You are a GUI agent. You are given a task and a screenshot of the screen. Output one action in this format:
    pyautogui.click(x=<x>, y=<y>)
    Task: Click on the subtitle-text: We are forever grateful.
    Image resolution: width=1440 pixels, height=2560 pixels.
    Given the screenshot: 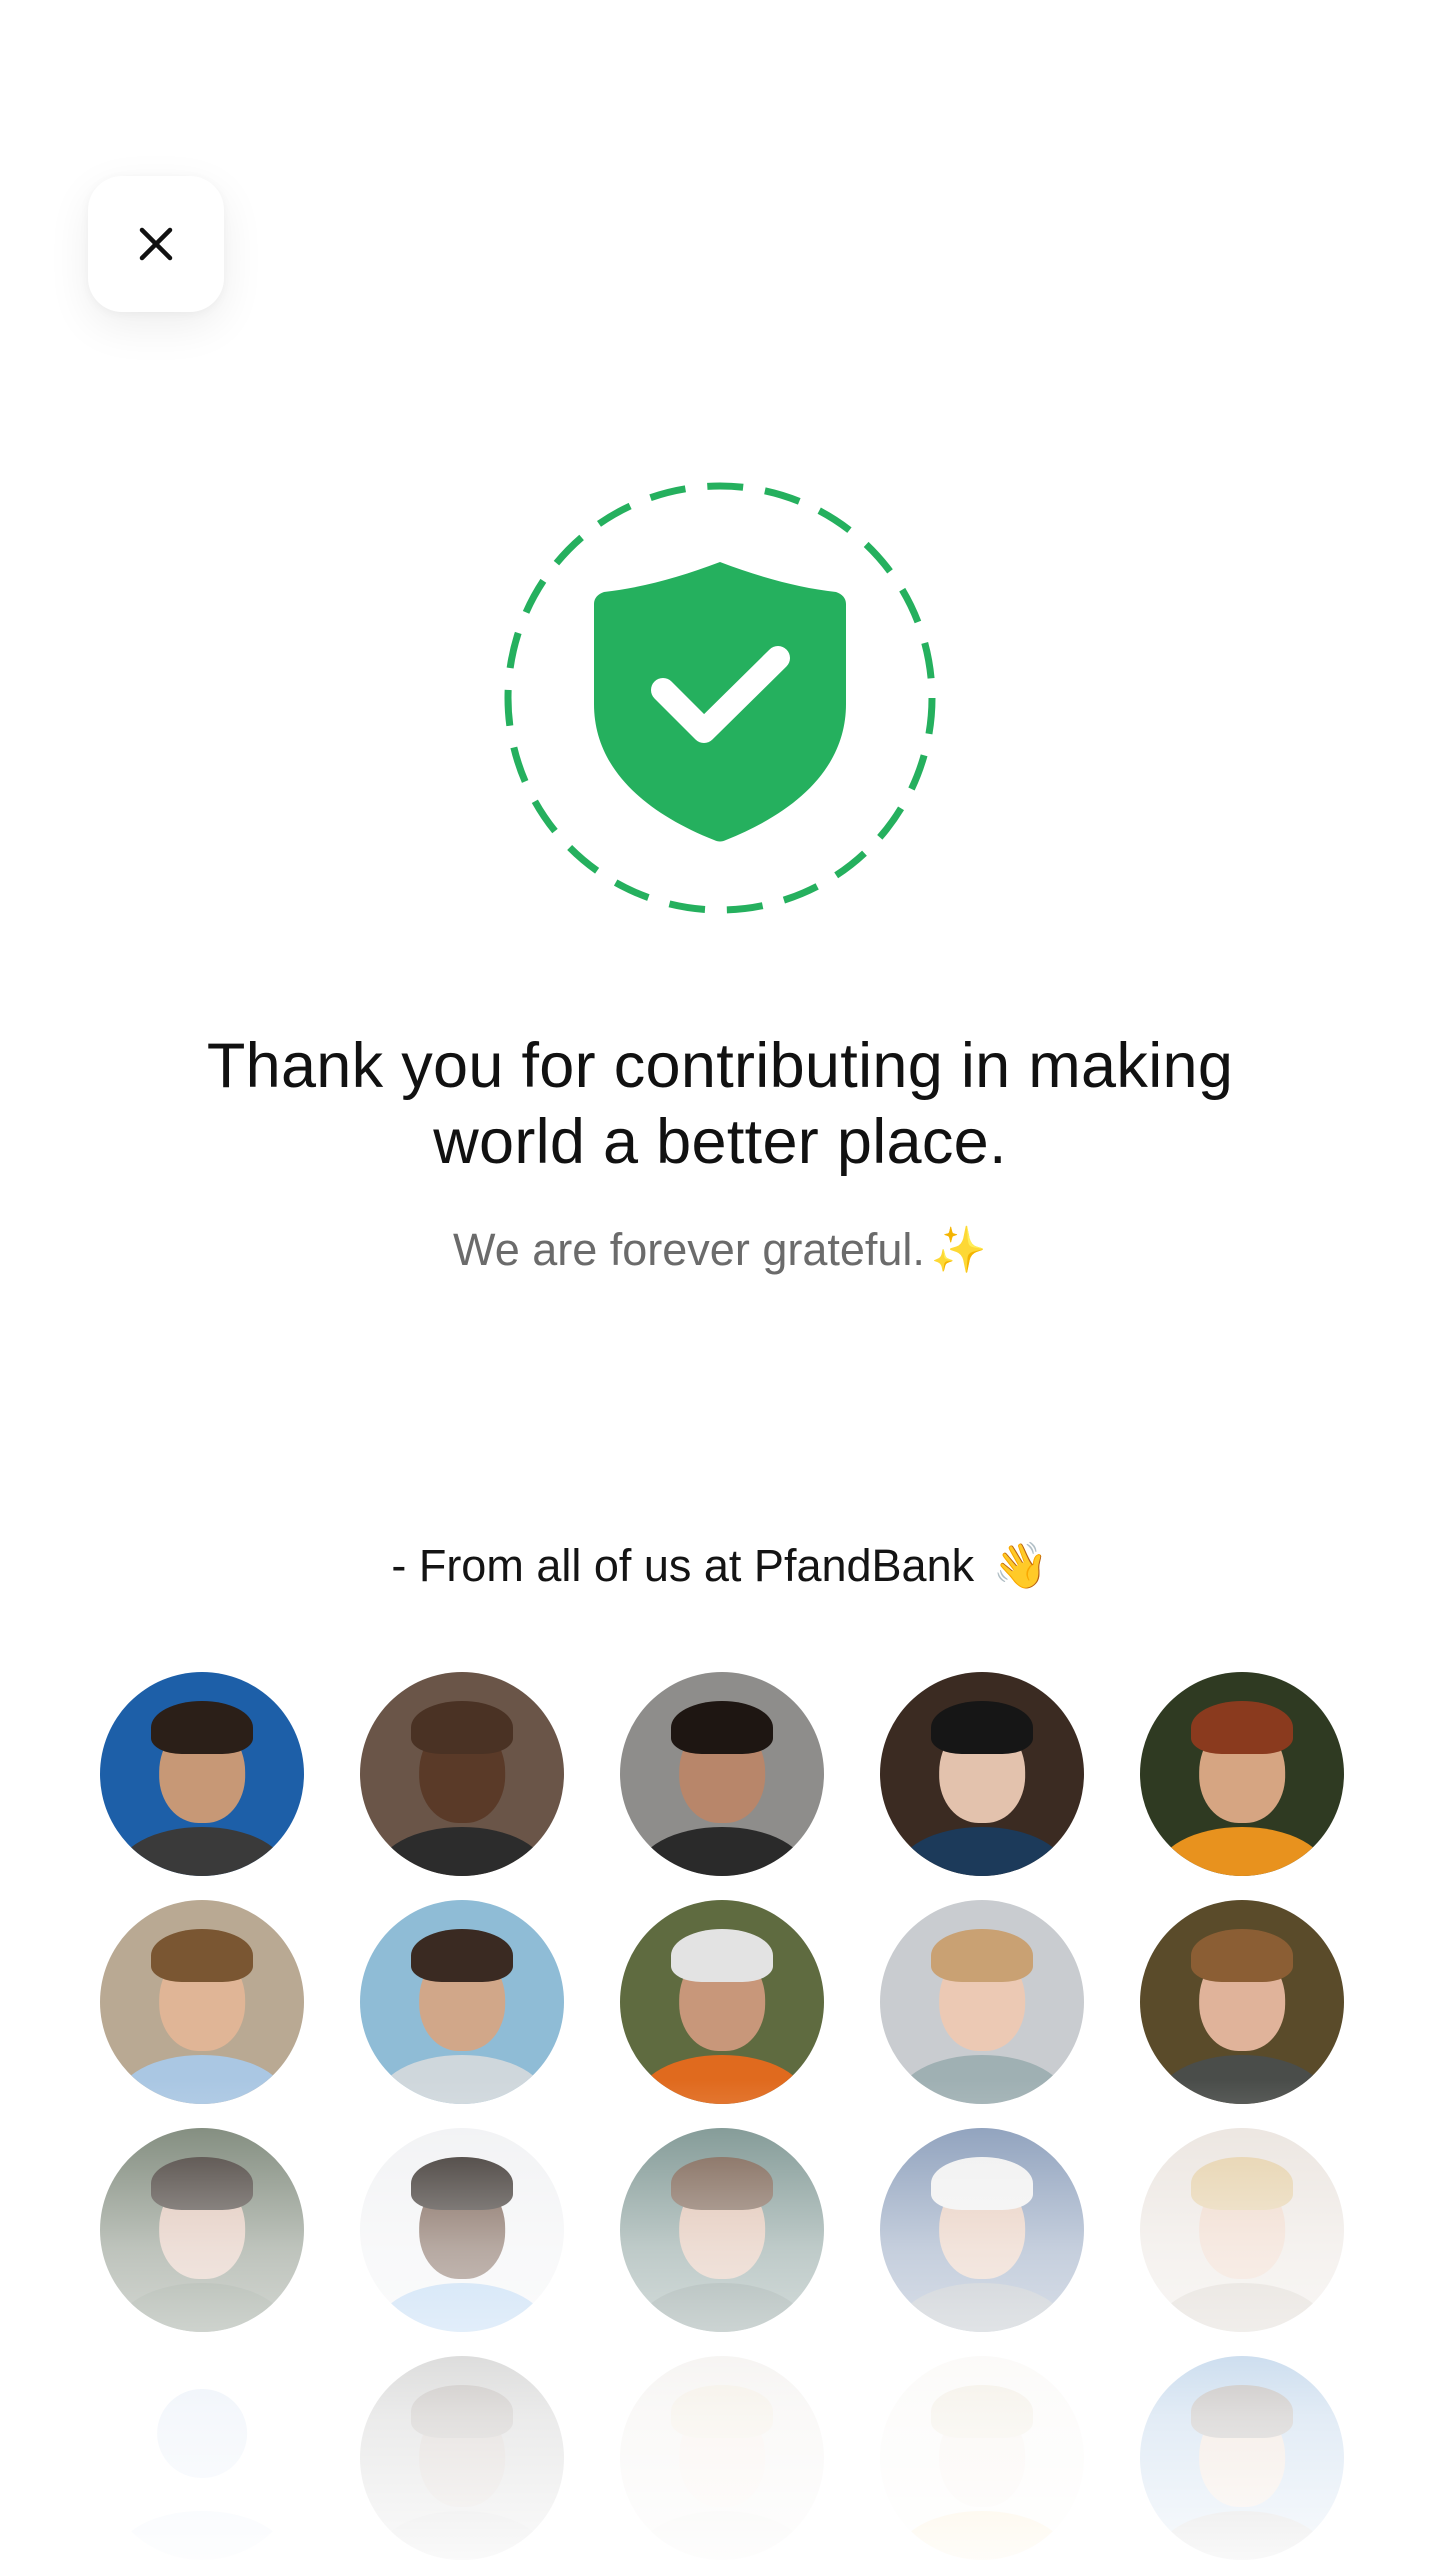 What is the action you would take?
    pyautogui.click(x=689, y=1249)
    